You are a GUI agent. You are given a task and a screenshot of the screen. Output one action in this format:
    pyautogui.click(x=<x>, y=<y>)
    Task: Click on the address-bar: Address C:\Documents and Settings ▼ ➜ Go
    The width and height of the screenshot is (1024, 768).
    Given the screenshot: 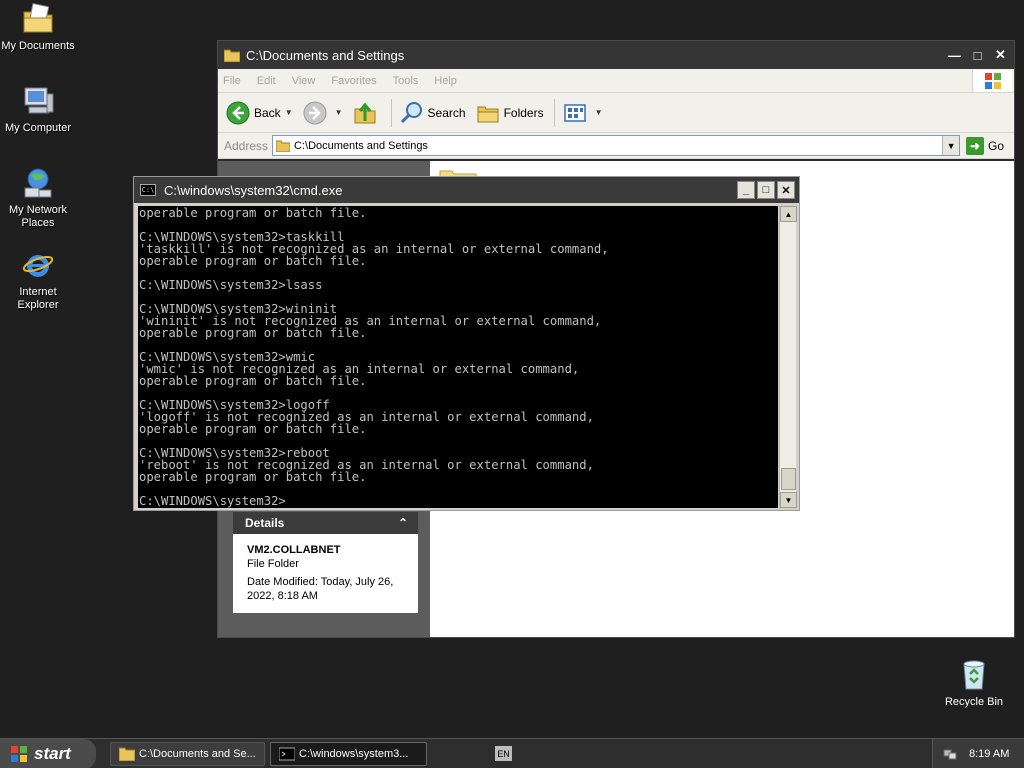 What is the action you would take?
    pyautogui.click(x=616, y=146)
    